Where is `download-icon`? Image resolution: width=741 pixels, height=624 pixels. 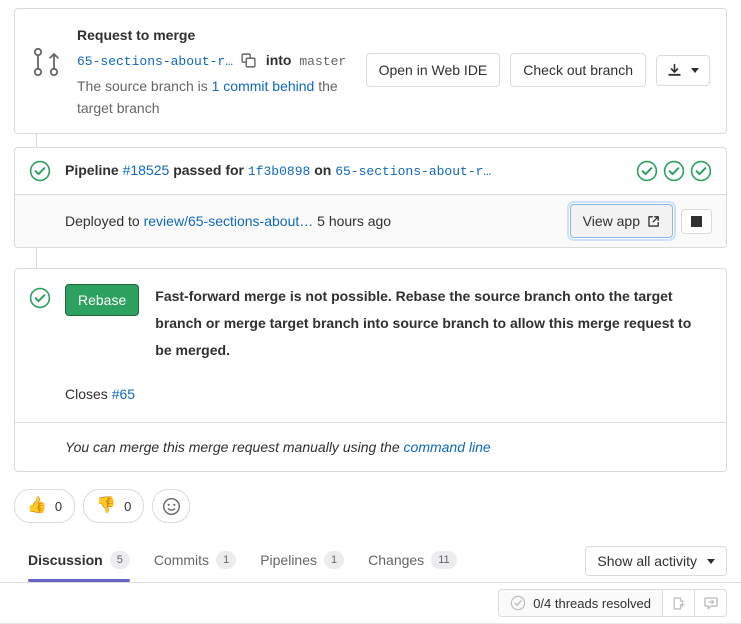
download-icon is located at coordinates (674, 70).